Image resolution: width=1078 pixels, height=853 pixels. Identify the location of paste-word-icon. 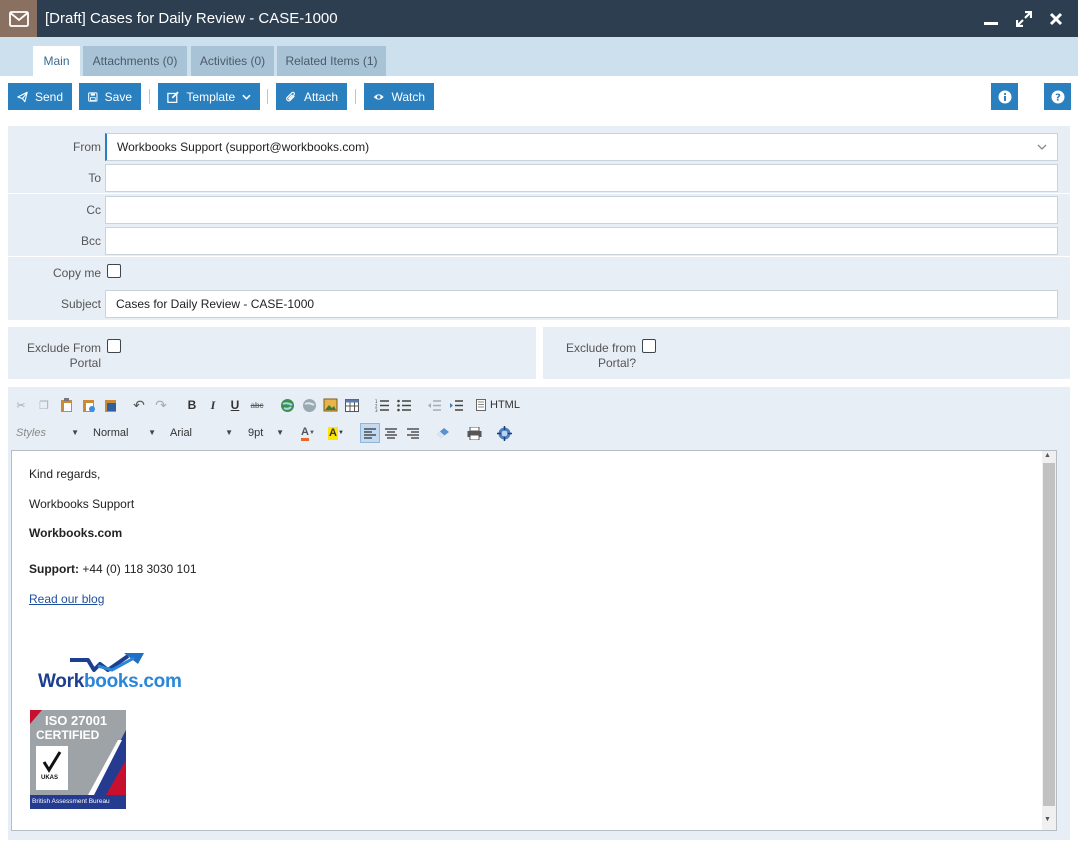
(110, 405).